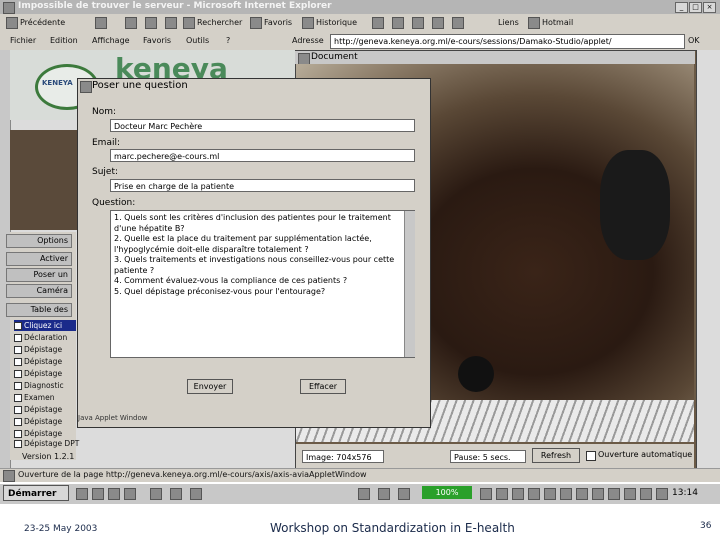  Describe the element at coordinates (46, 443) in the screenshot. I see `tree-item: Dépistage DPT` at that location.